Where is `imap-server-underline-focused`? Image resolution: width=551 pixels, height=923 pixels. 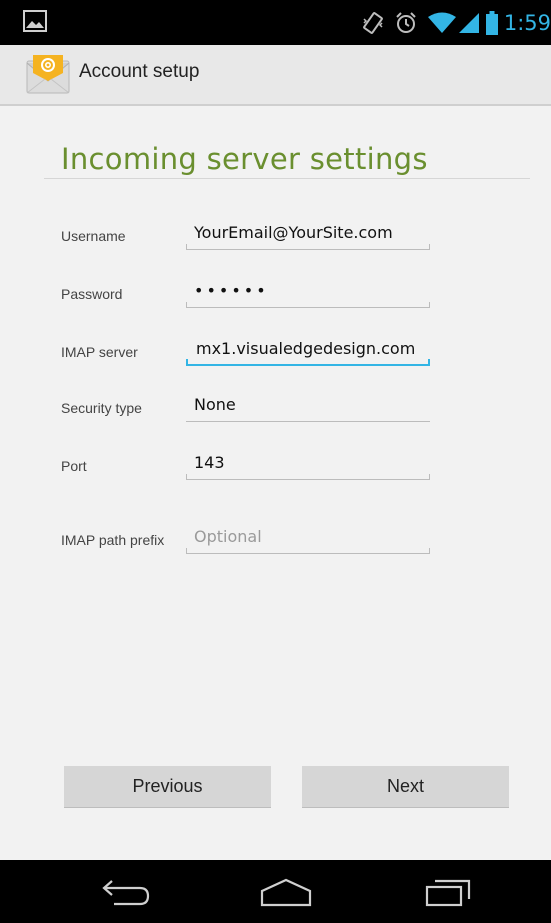 imap-server-underline-focused is located at coordinates (308, 362).